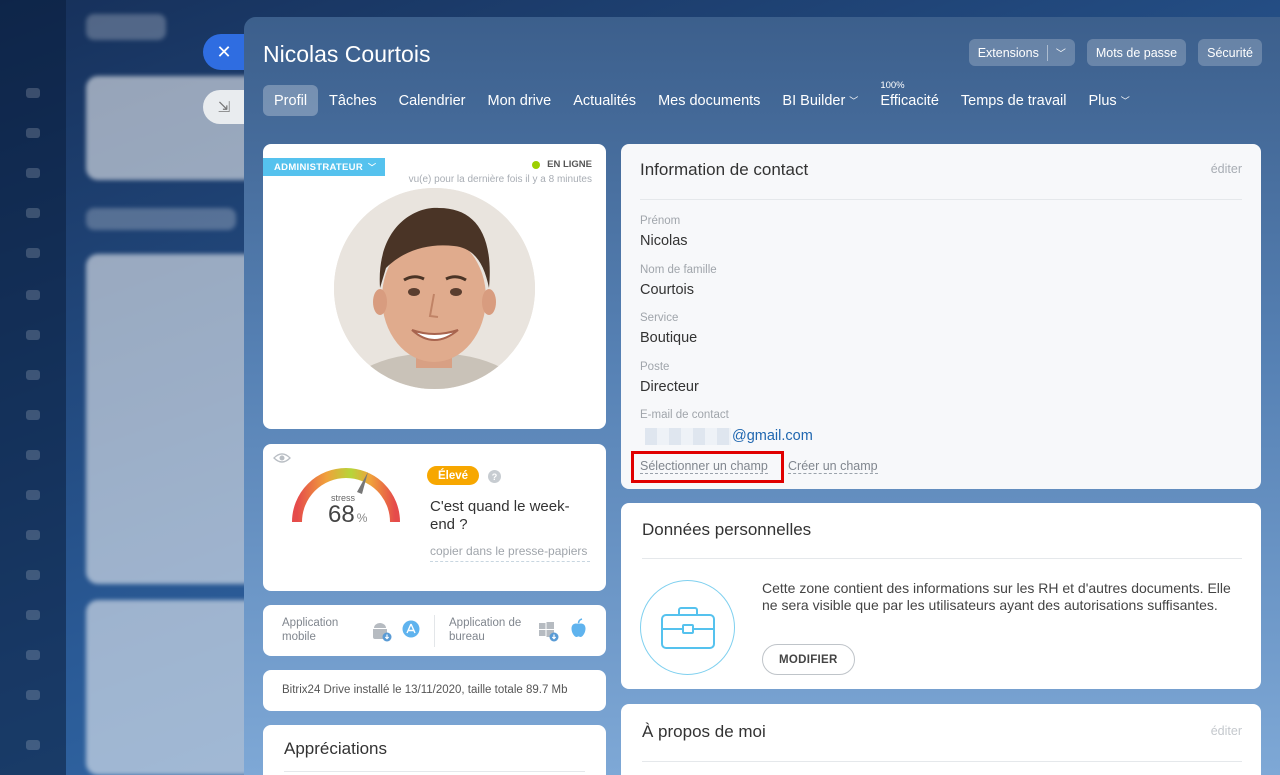 The image size is (1280, 775). I want to click on passwords-button: Mots de passe, so click(1136, 52).